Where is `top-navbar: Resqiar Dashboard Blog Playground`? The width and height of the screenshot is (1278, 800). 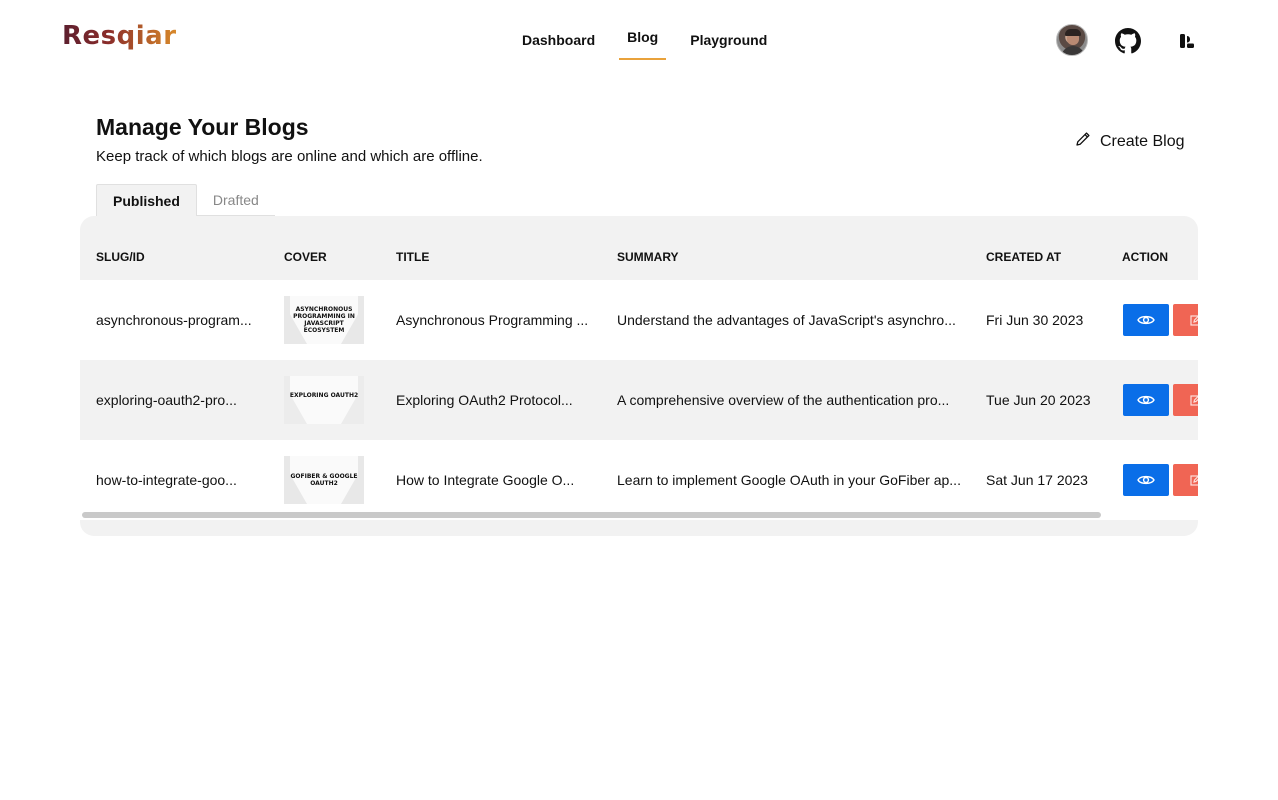 top-navbar: Resqiar Dashboard Blog Playground is located at coordinates (639, 40).